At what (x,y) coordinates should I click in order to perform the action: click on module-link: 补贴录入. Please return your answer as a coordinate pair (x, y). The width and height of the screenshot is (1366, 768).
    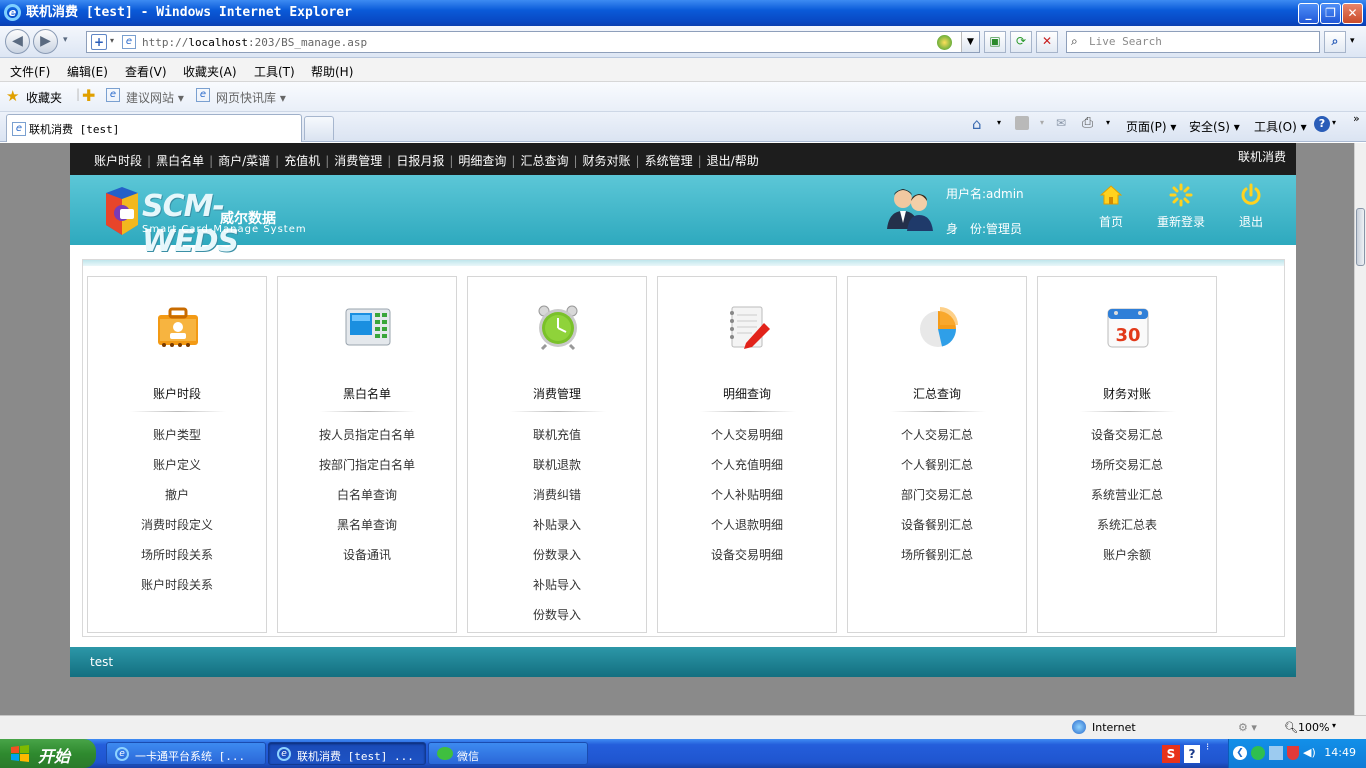
    Looking at the image, I should click on (557, 532).